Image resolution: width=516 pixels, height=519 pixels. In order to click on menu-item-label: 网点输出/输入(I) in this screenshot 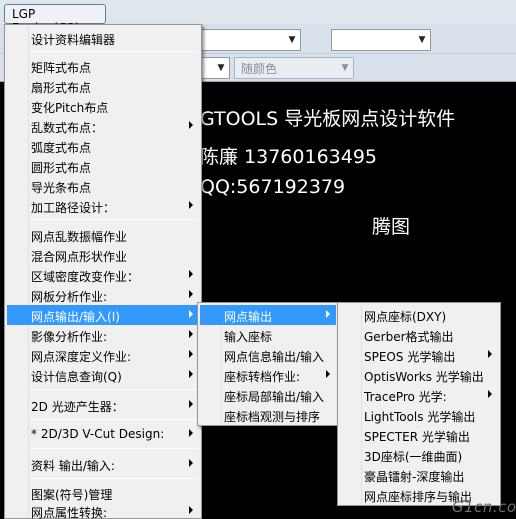, I will do `click(75, 317)`.